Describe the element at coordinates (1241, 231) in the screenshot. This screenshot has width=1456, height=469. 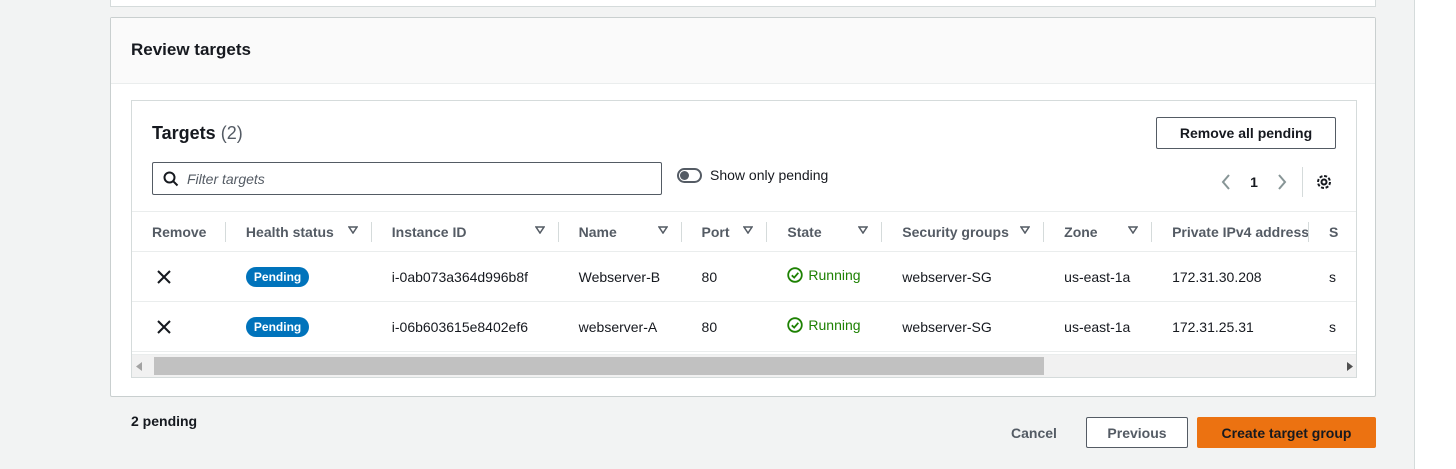
I see `column-label: Private IPv4 address` at that location.